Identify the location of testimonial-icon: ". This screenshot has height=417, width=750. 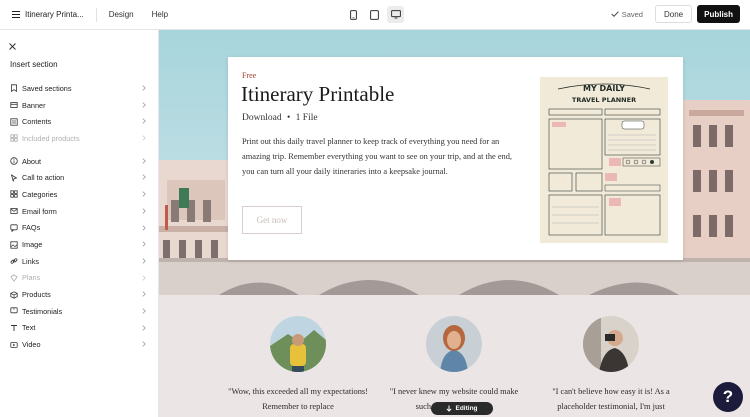
(14, 310).